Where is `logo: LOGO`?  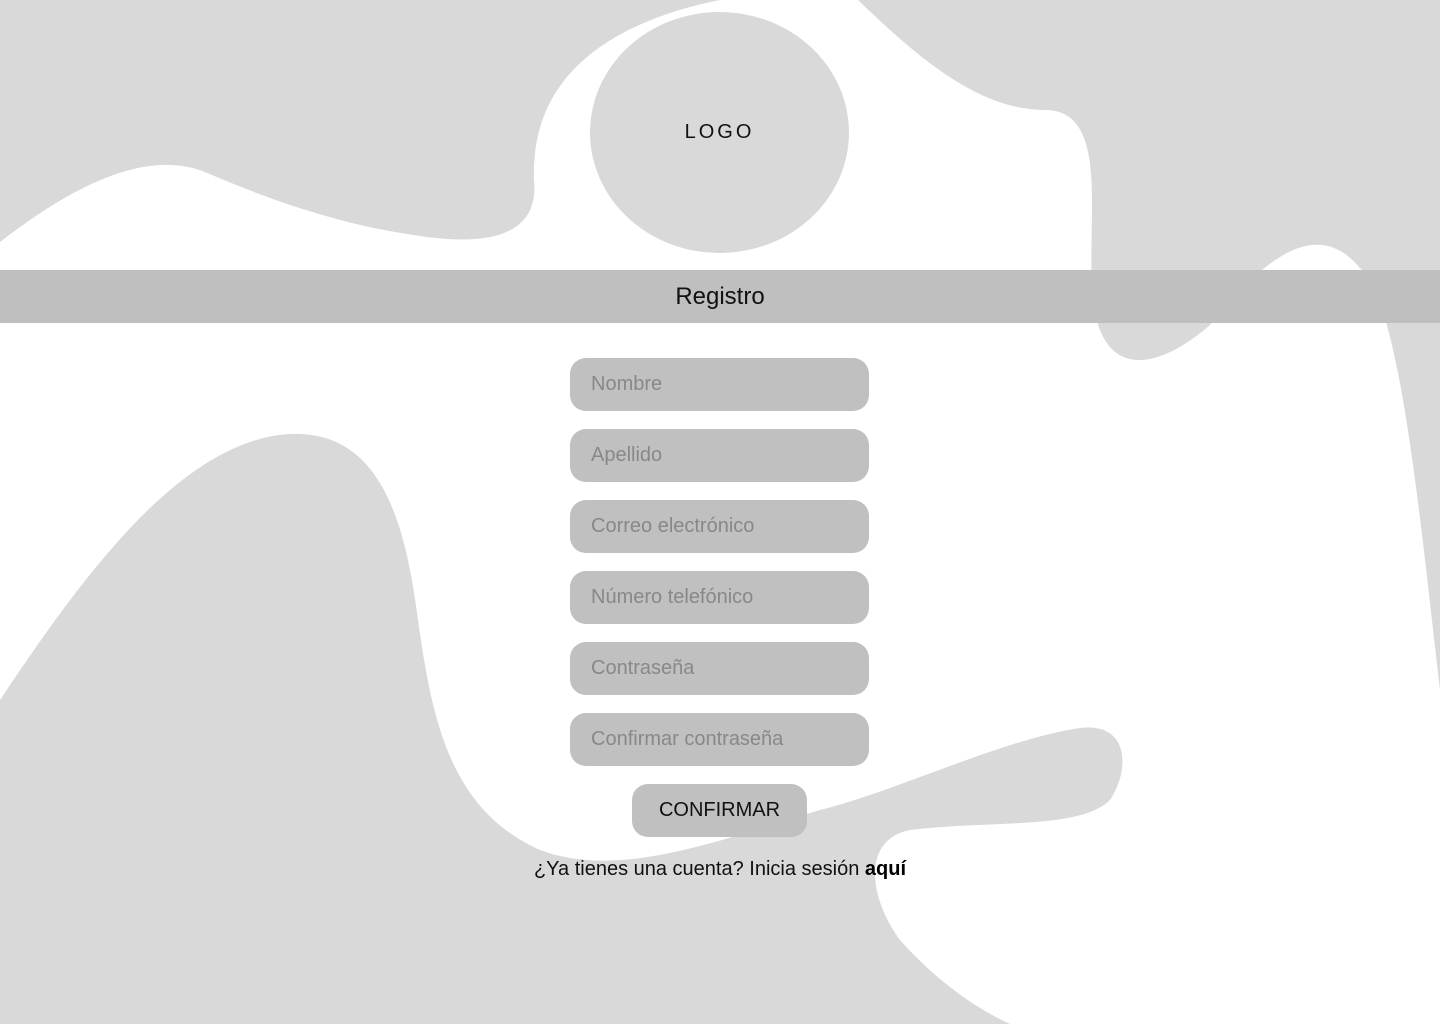 logo: LOGO is located at coordinates (719, 132).